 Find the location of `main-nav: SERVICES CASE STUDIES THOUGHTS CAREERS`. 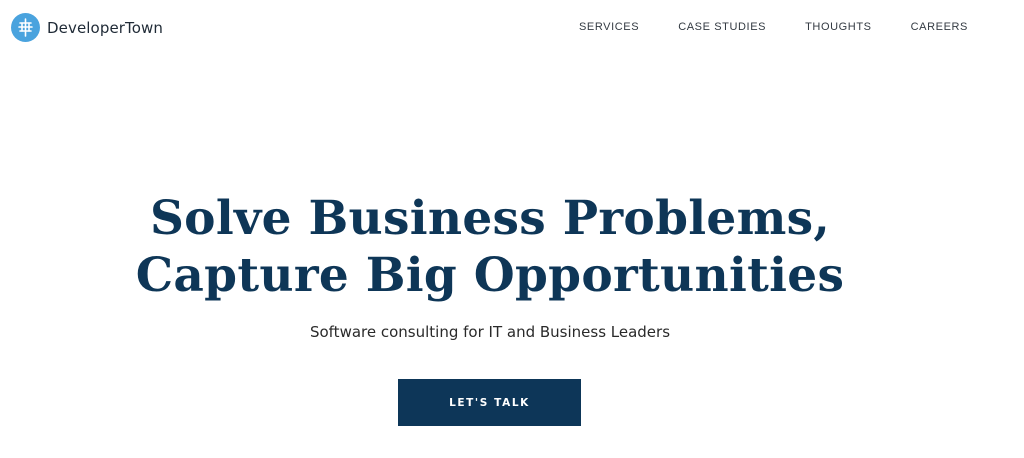

main-nav: SERVICES CASE STUDIES THOUGHTS CAREERS is located at coordinates (754, 27).